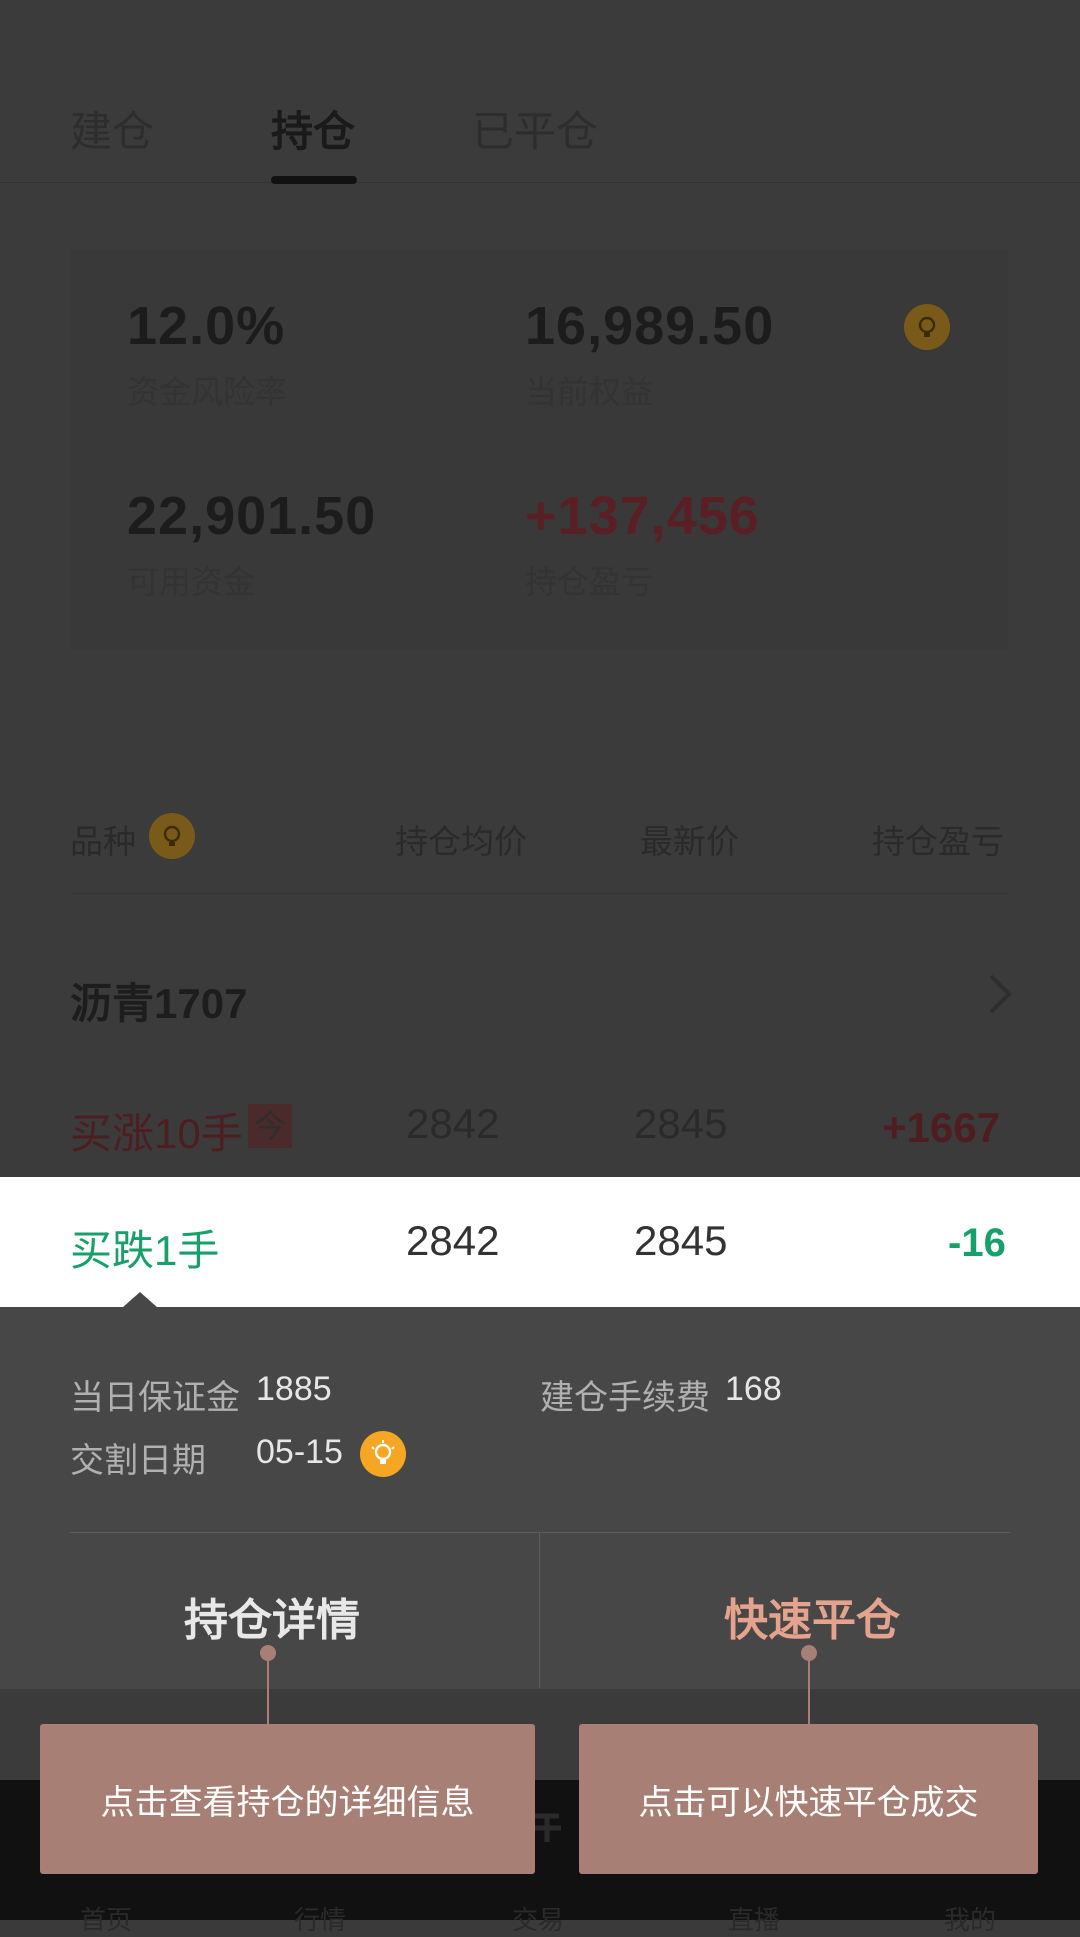  Describe the element at coordinates (158, 1000) in the screenshot. I see `product-name: 沥青1707` at that location.